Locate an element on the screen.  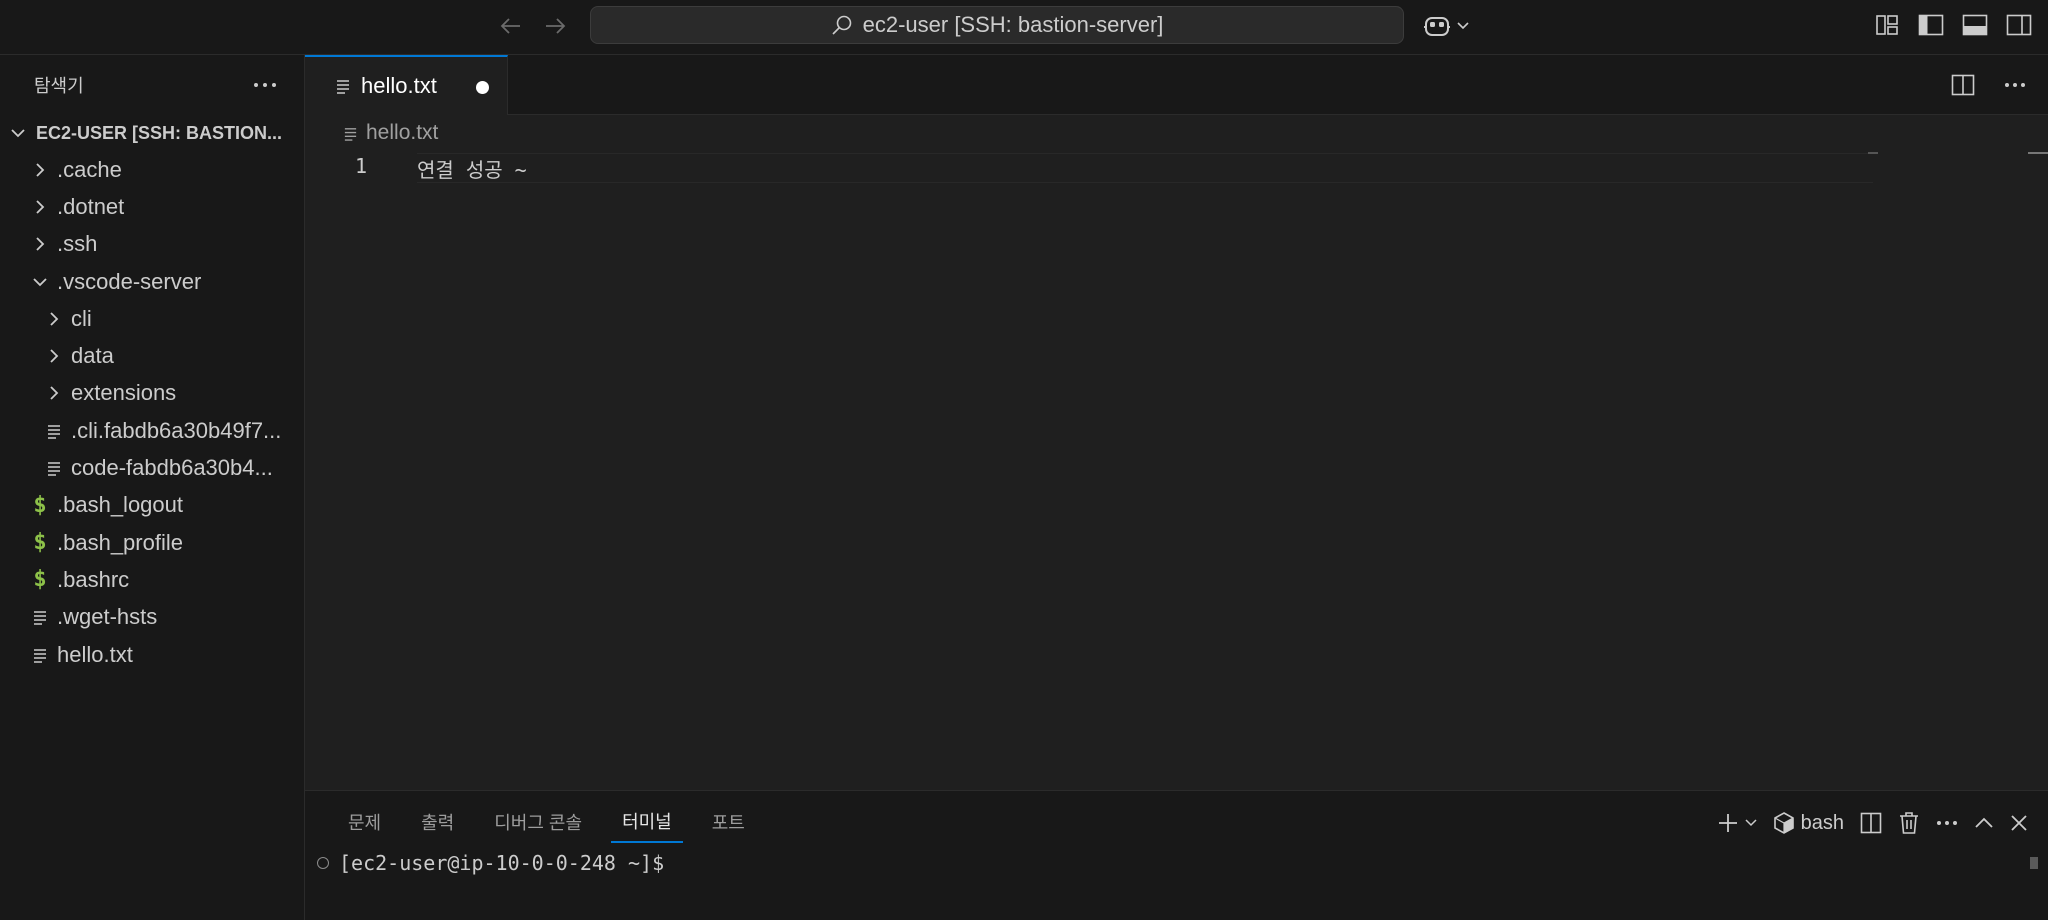
tree-item-label: hello.txt is located at coordinates (95, 654).